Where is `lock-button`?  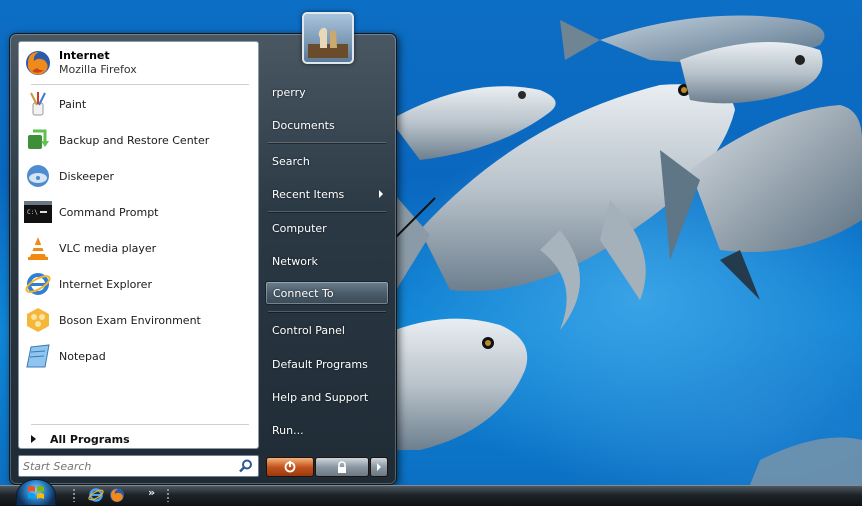 lock-button is located at coordinates (342, 467).